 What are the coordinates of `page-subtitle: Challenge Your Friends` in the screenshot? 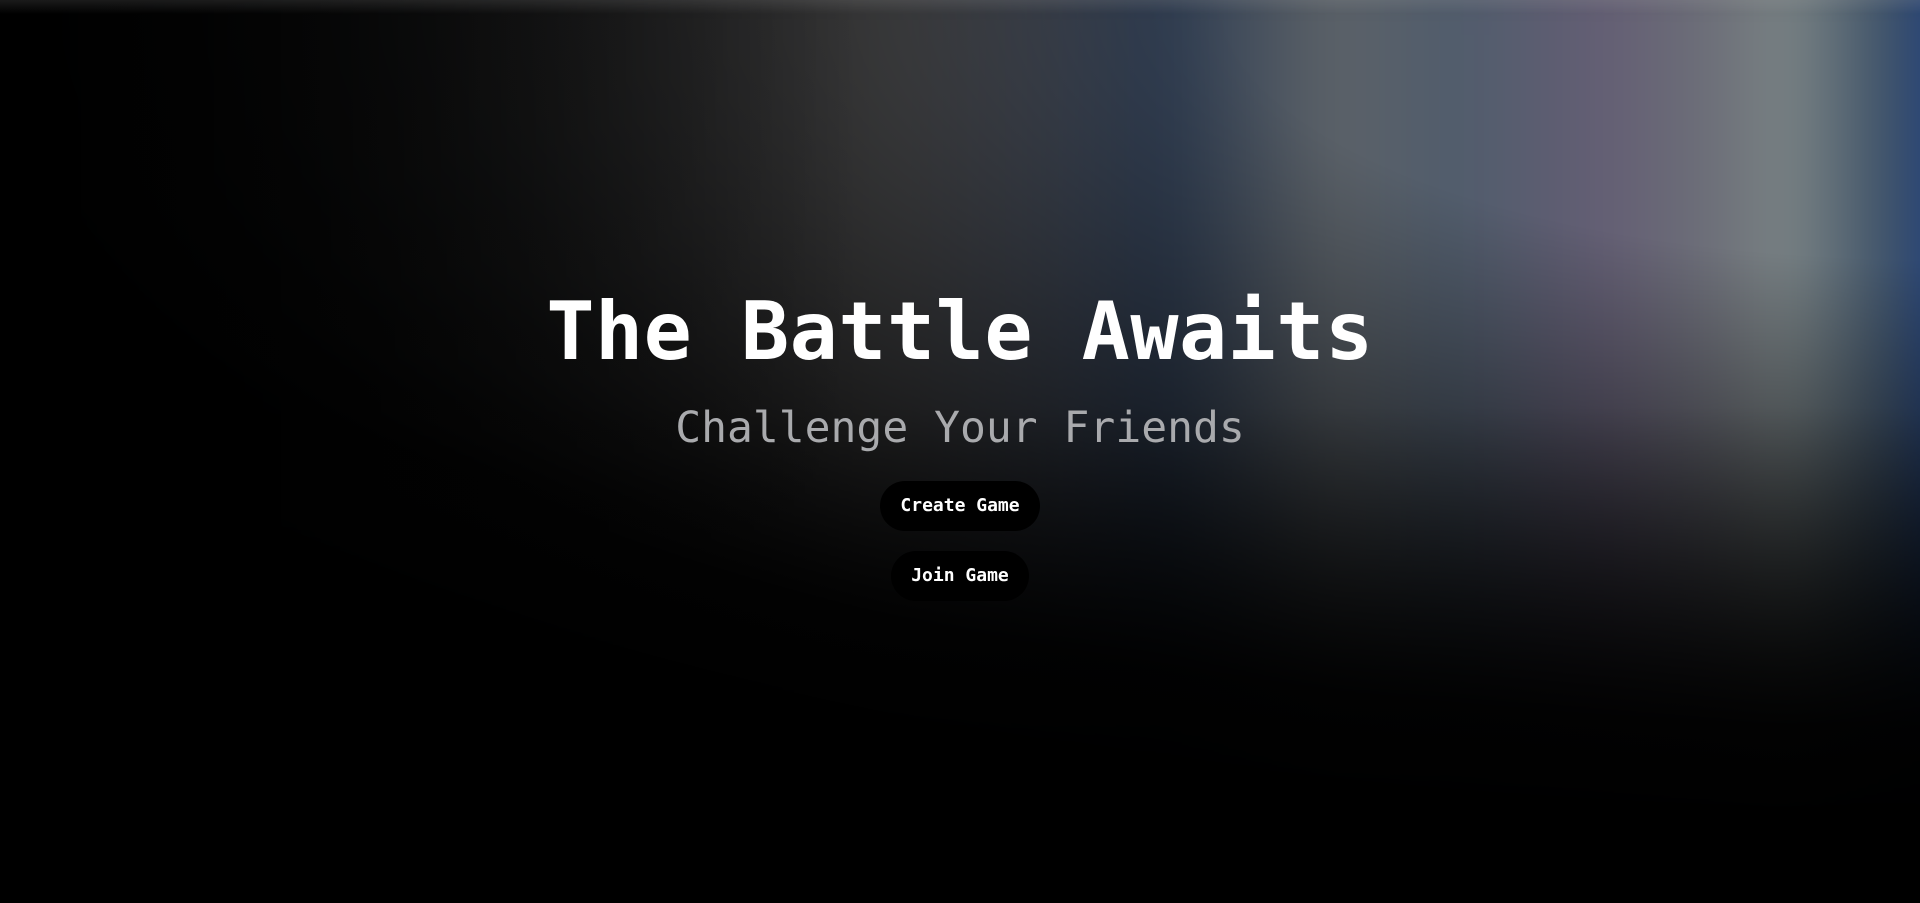 It's located at (960, 428).